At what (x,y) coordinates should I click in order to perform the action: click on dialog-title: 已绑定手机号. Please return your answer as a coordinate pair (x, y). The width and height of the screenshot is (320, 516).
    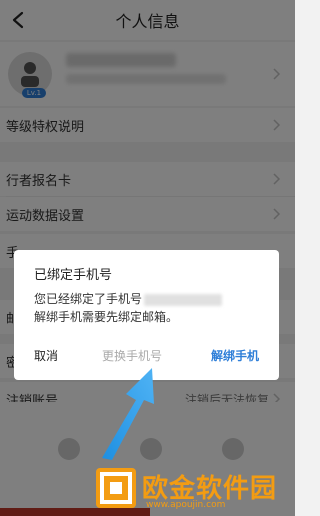
    Looking at the image, I should click on (73, 275).